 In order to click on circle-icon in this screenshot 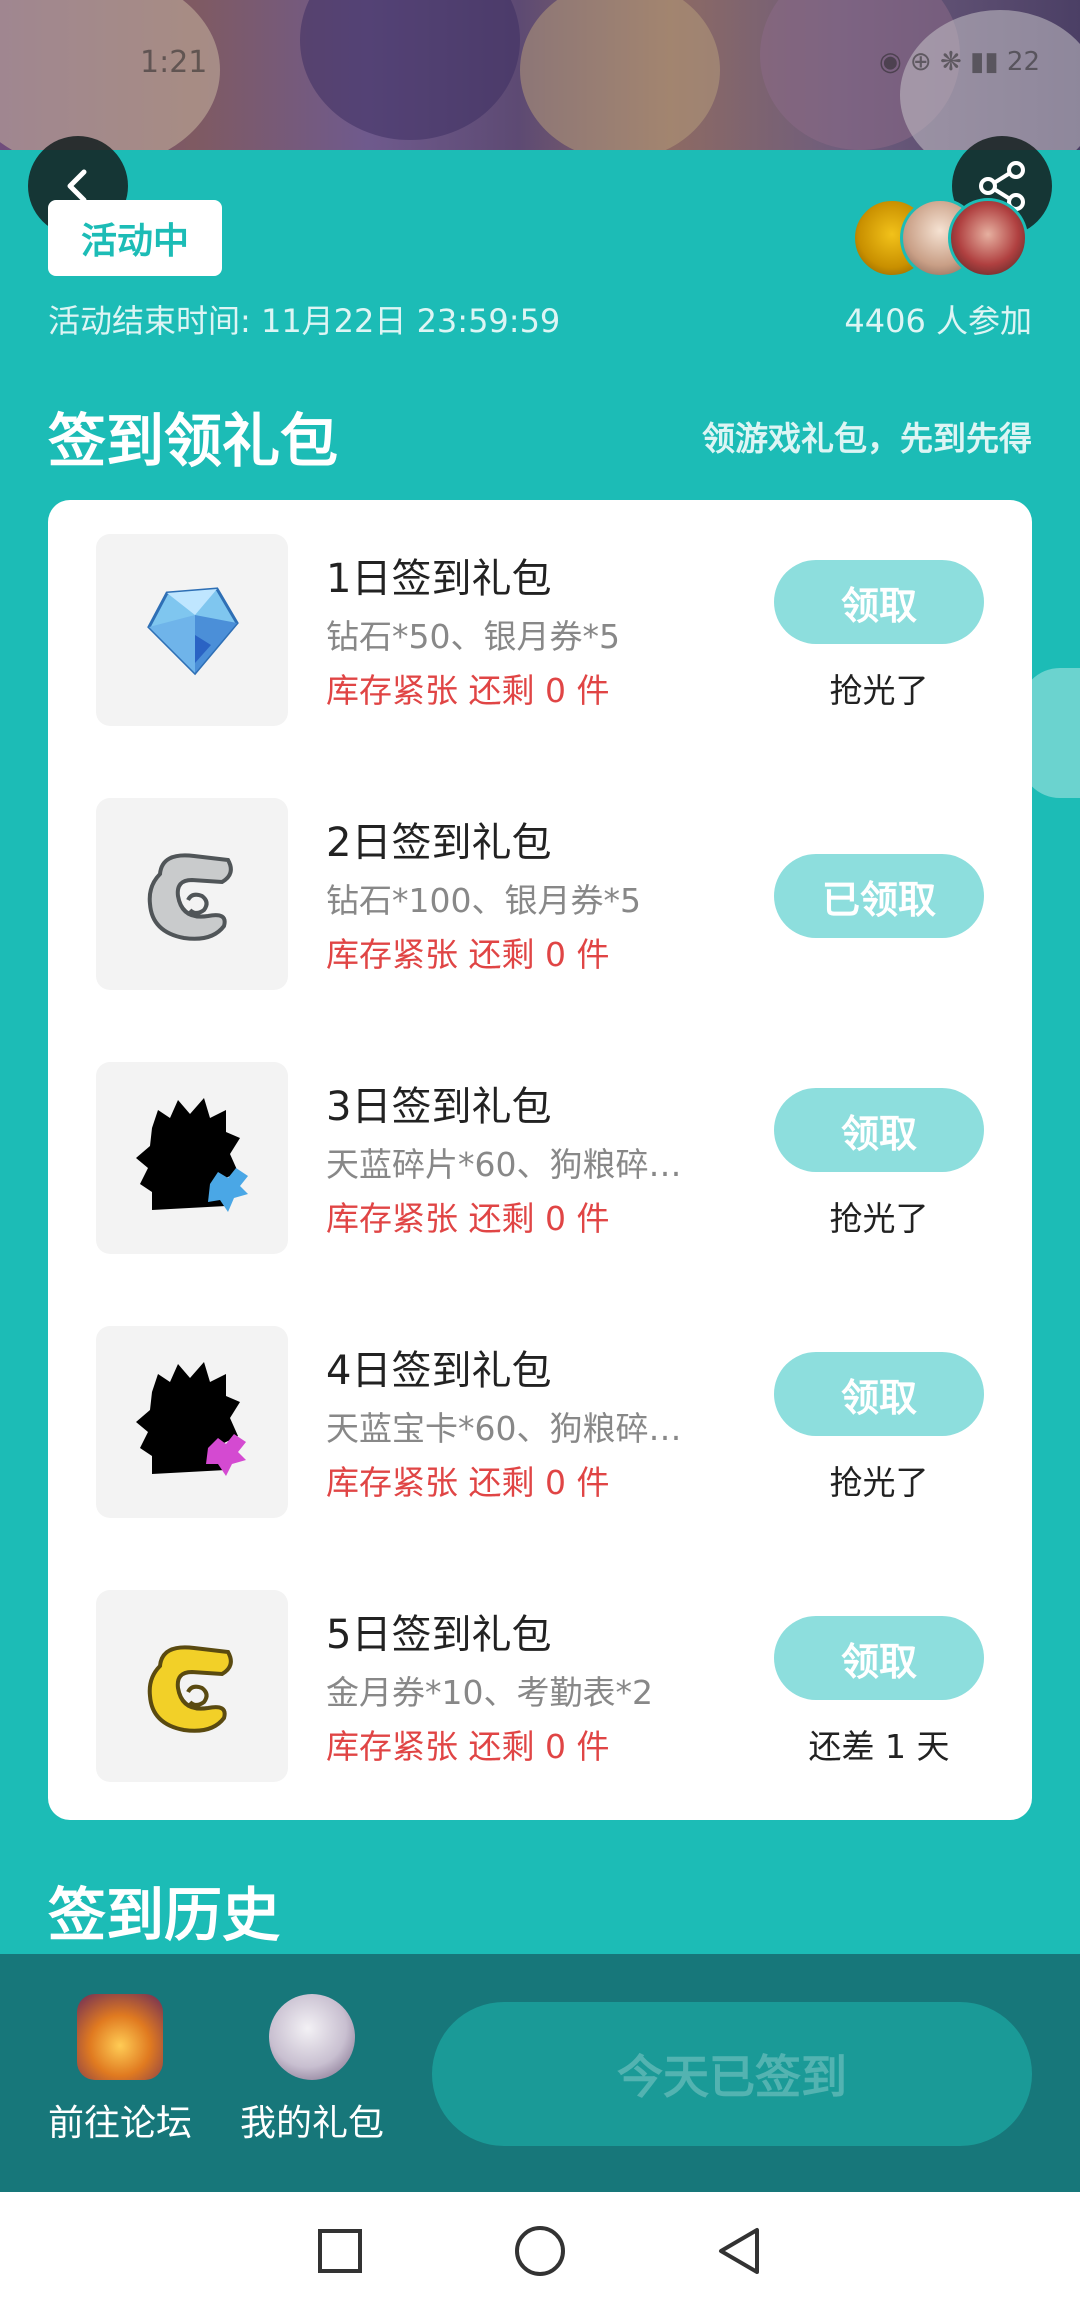, I will do `click(540, 2251)`.